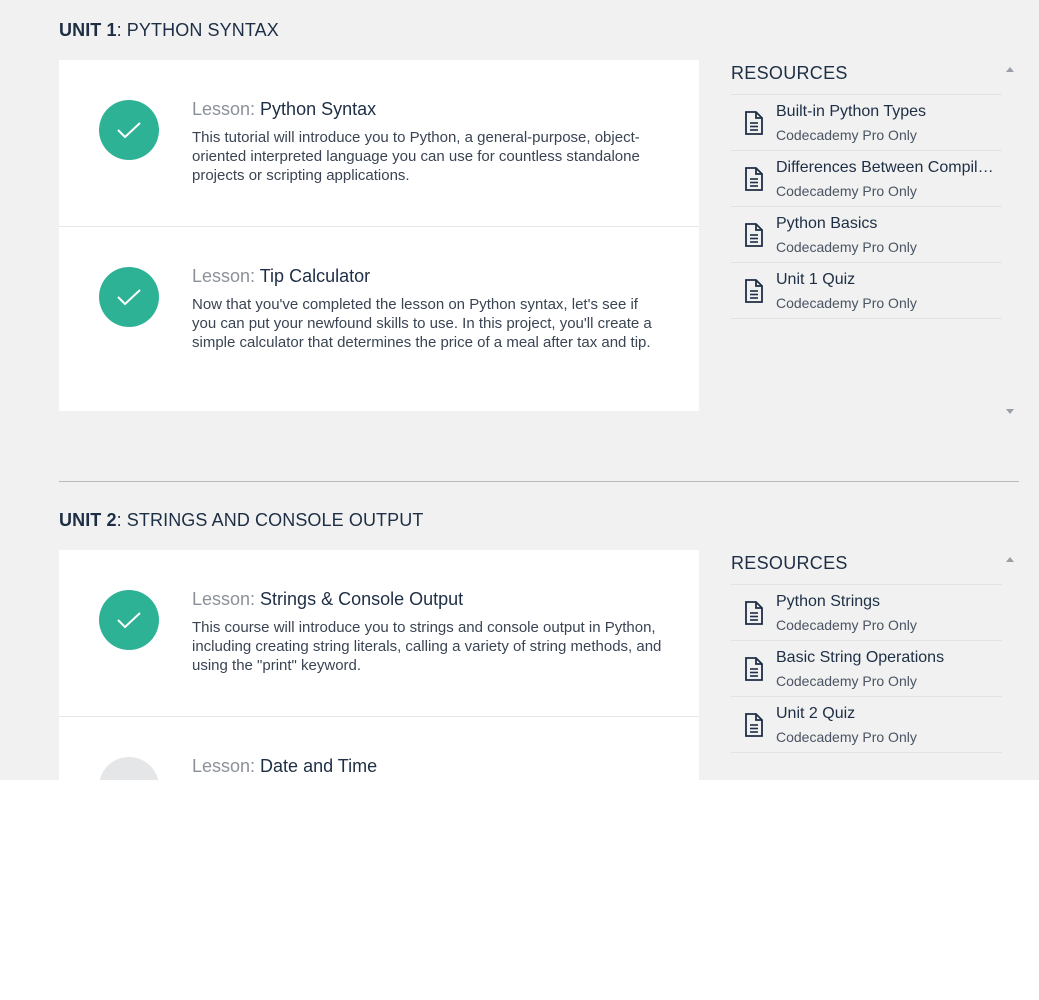 The image size is (1039, 1000). Describe the element at coordinates (318, 109) in the screenshot. I see `lesson-name: Python Syntax` at that location.